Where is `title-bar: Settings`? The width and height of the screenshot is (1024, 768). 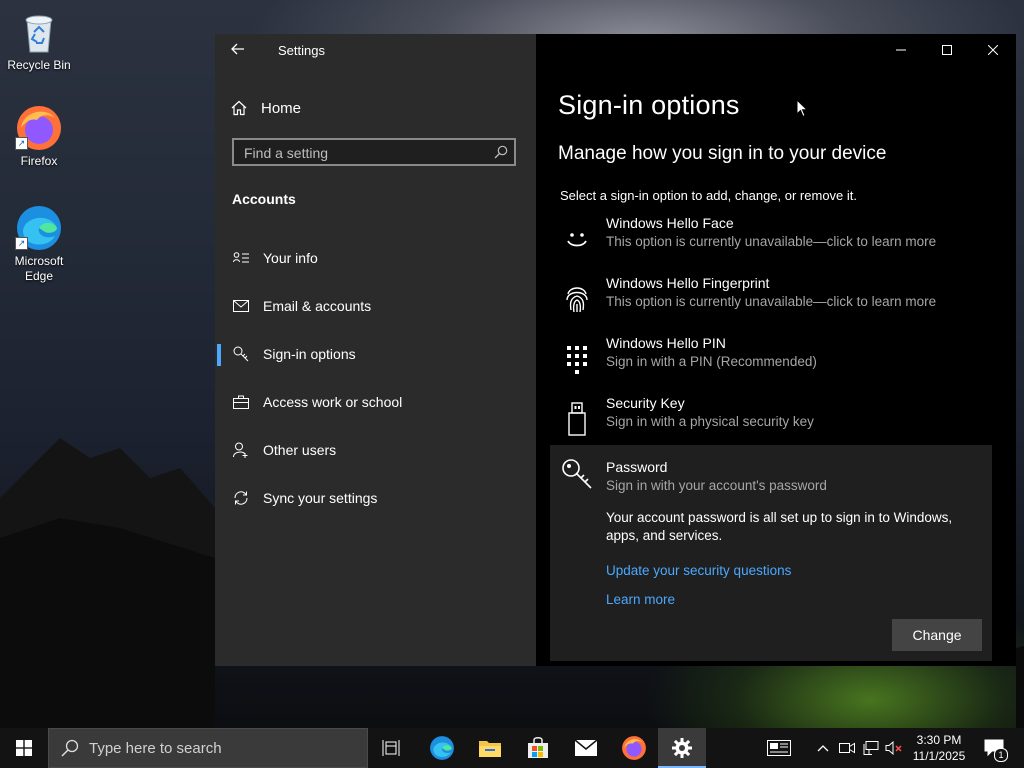
title-bar: Settings is located at coordinates (375, 50).